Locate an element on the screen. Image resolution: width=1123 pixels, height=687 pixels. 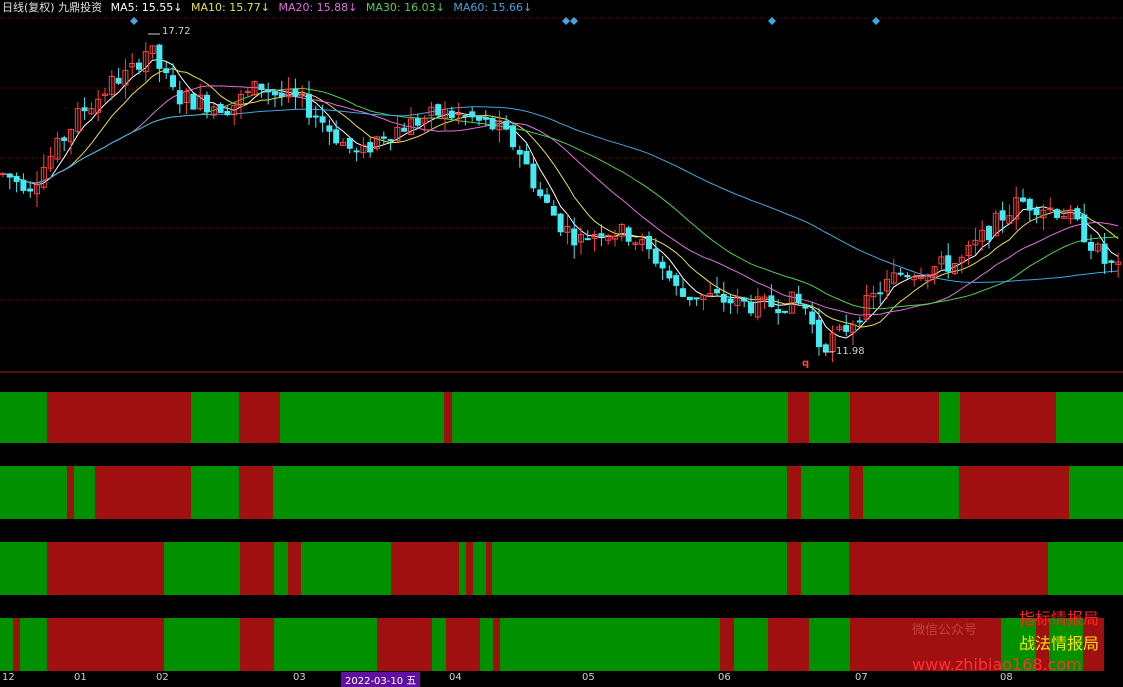
signal-diamond-icon is located at coordinates (772, 21).